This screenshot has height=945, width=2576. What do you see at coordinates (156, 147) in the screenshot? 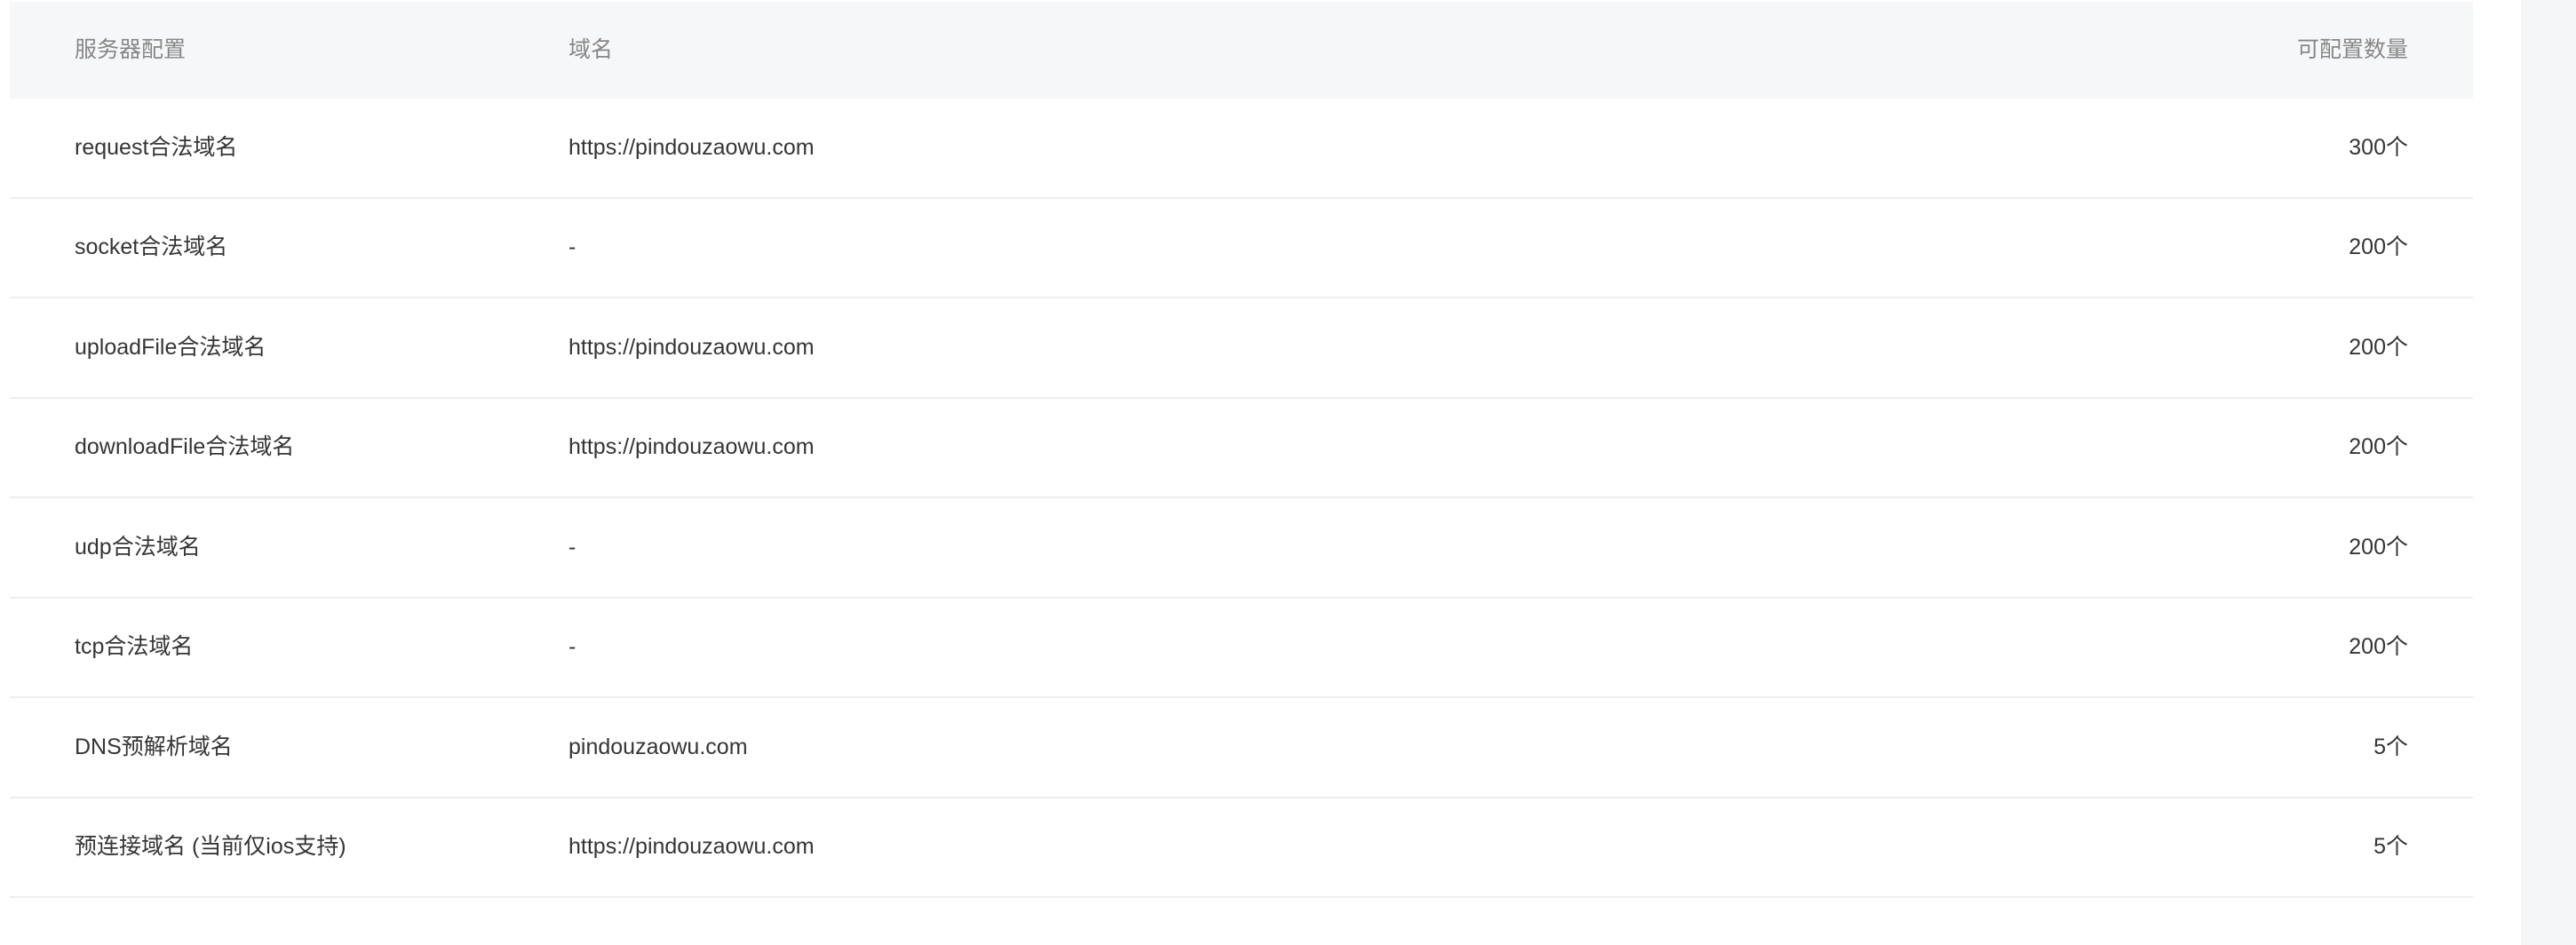
I see `row-config-name: request合法域名` at bounding box center [156, 147].